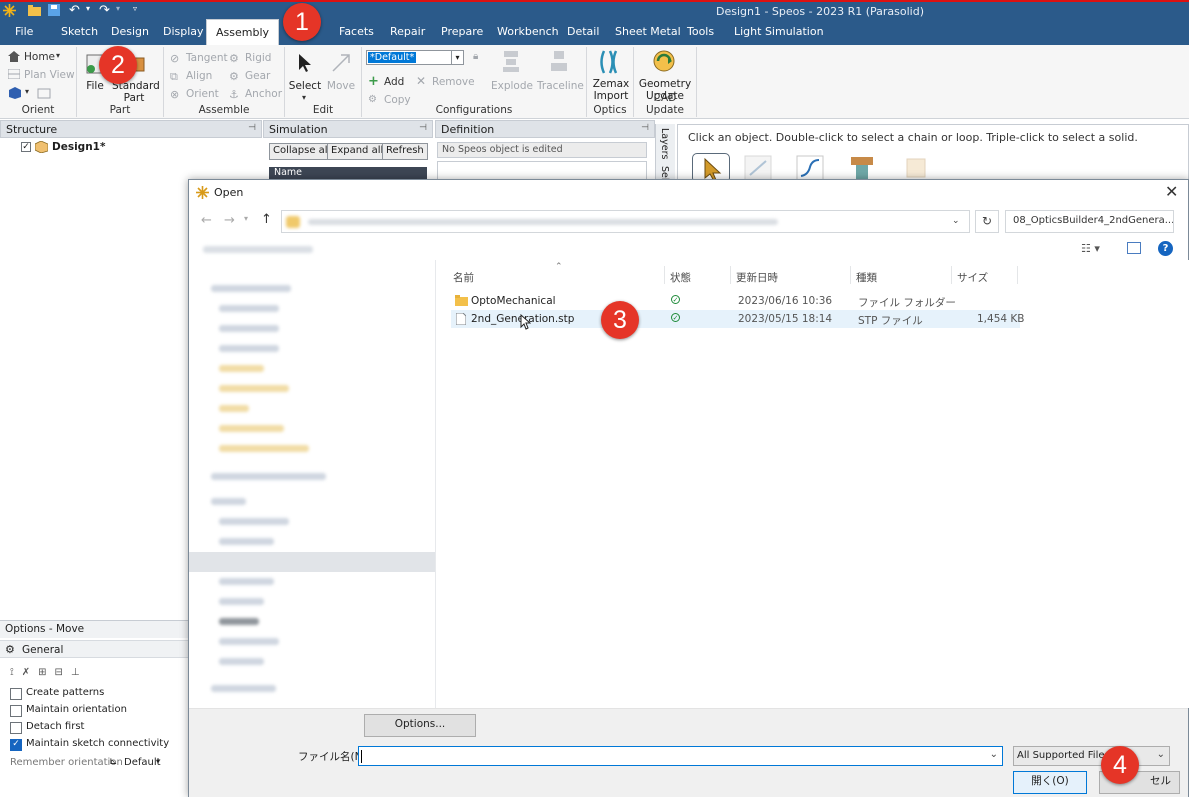 The width and height of the screenshot is (1189, 797). I want to click on orient-tool-icon, so click(44, 93).